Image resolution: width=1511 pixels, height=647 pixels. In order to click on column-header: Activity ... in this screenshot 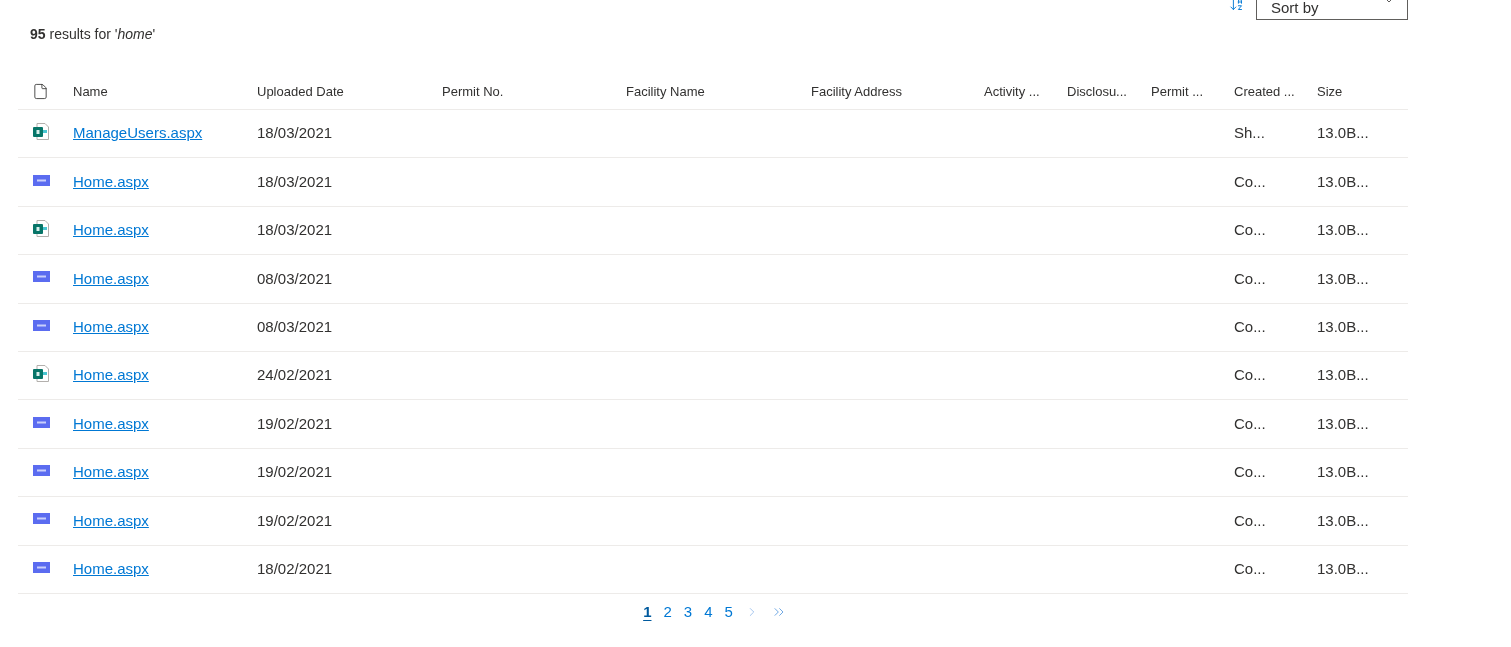, I will do `click(1012, 91)`.